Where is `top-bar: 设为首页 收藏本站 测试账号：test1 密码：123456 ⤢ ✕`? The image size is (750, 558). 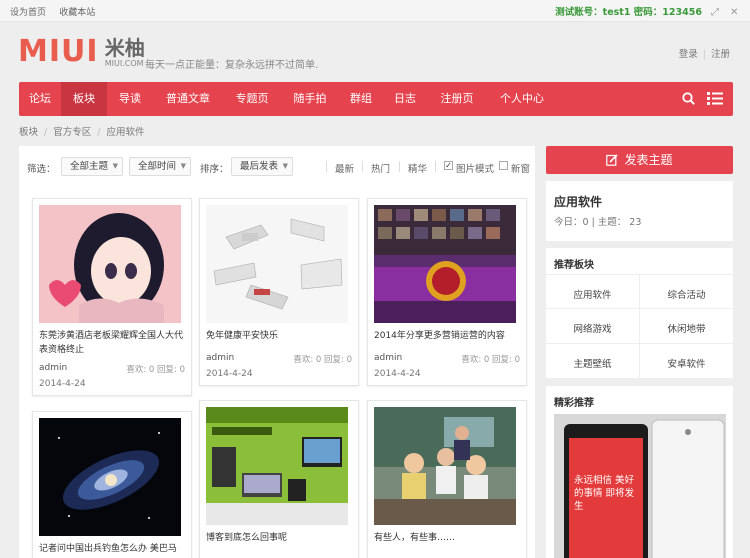 top-bar: 设为首页 收藏本站 测试账号：test1 密码：123456 ⤢ ✕ is located at coordinates (375, 11).